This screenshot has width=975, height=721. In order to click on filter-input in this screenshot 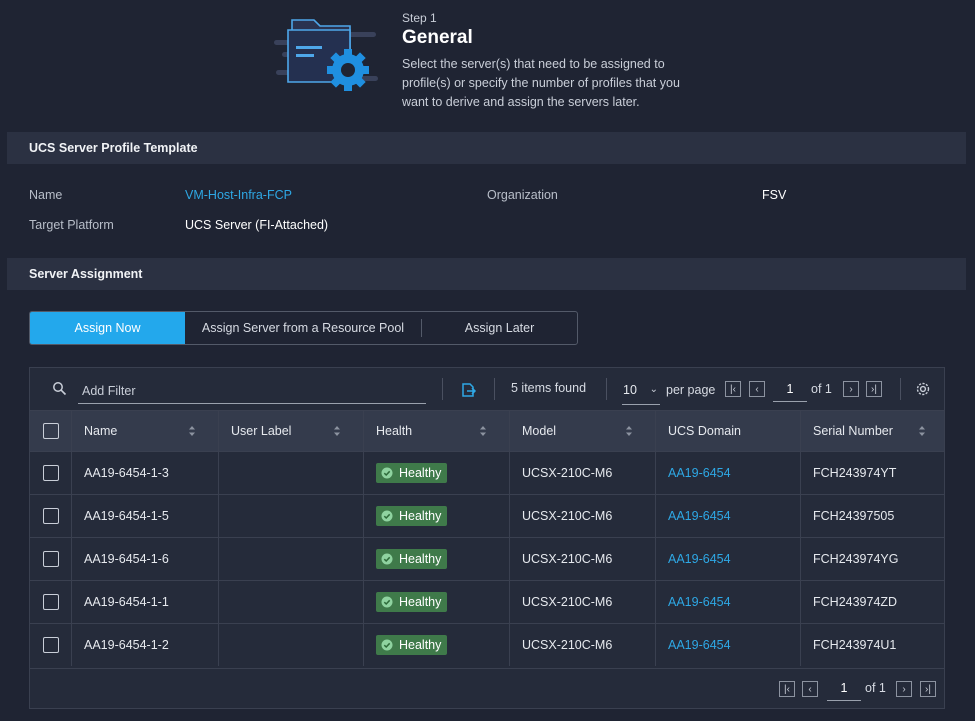, I will do `click(252, 391)`.